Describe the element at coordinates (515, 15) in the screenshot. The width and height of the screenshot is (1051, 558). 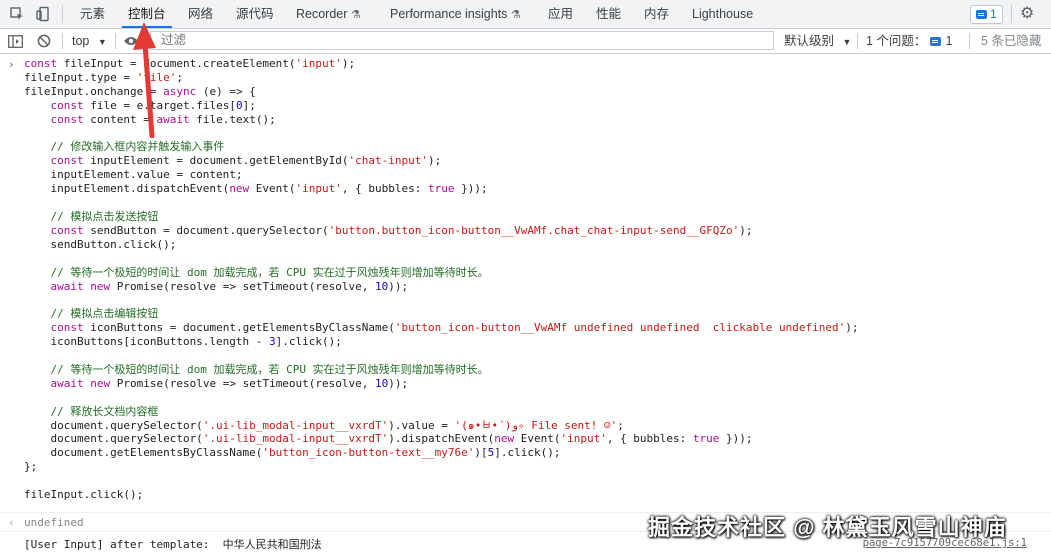
I see `performance-flask-icon: ⚗` at that location.